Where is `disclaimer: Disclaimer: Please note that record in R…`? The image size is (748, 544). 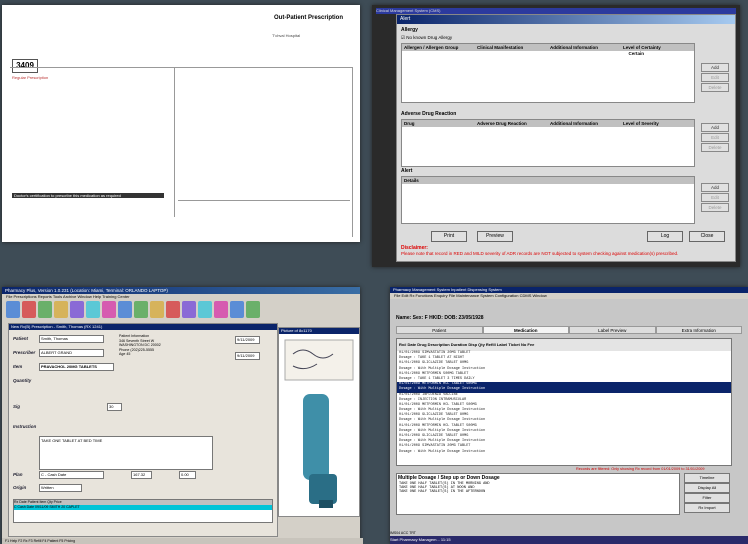 disclaimer: Disclaimer: Please note that record in R… is located at coordinates (539, 250).